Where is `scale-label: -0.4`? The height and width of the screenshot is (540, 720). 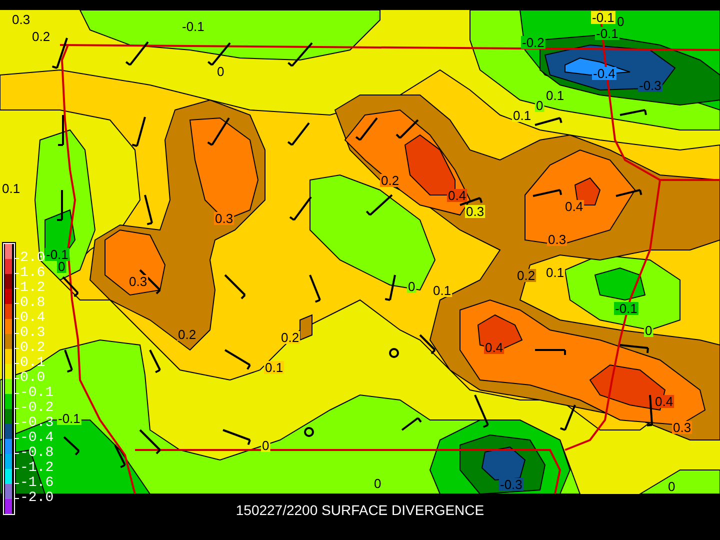
scale-label: -0.4 is located at coordinates (37, 438).